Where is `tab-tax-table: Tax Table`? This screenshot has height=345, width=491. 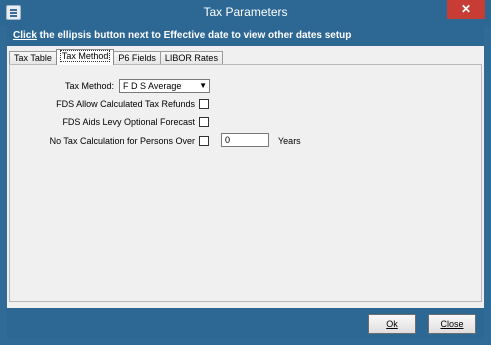 tab-tax-table: Tax Table is located at coordinates (33, 58).